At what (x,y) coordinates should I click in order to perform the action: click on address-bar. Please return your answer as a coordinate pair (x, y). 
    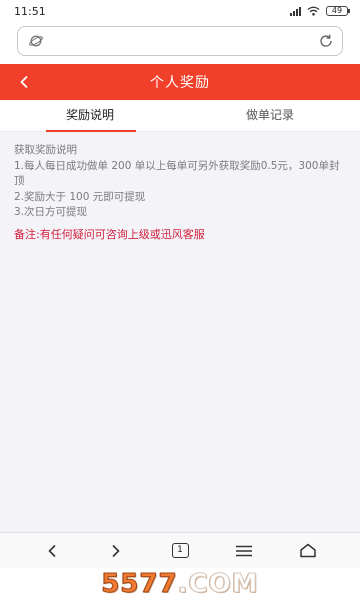
    Looking at the image, I should click on (180, 41).